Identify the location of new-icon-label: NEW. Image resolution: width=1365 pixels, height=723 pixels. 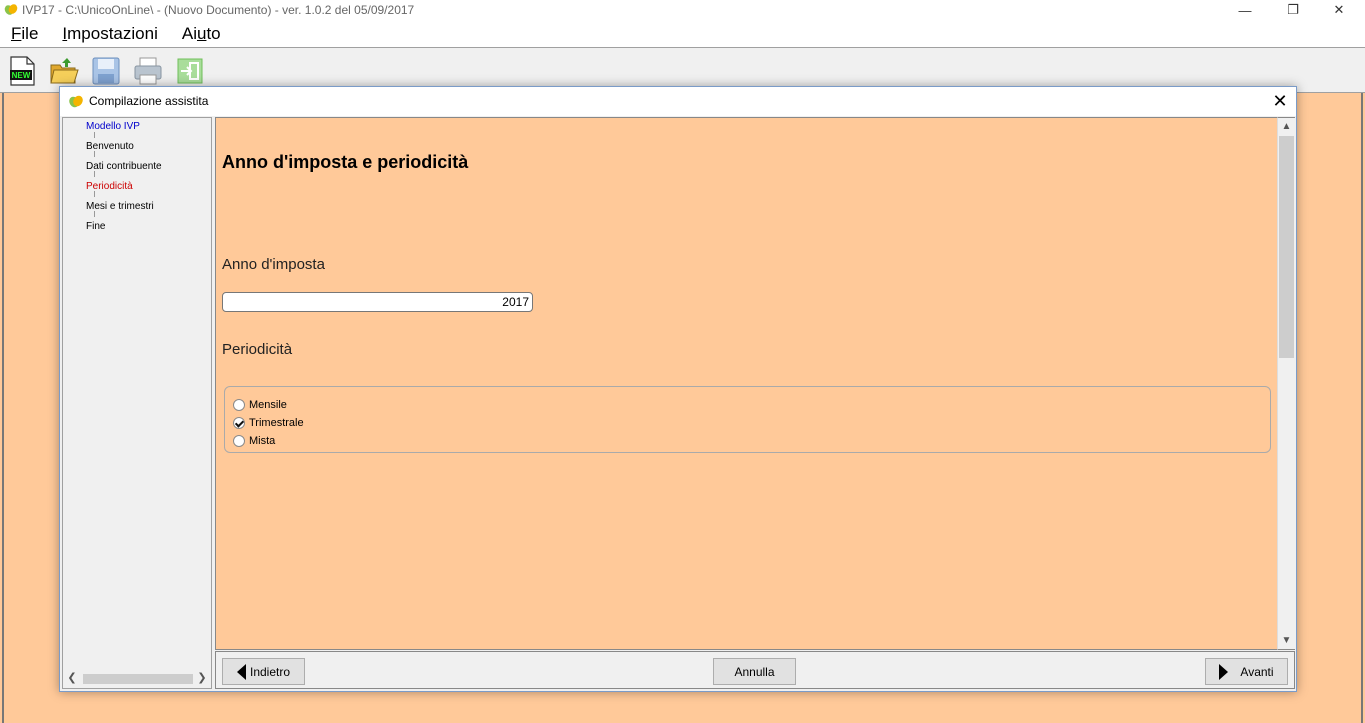
(21, 75).